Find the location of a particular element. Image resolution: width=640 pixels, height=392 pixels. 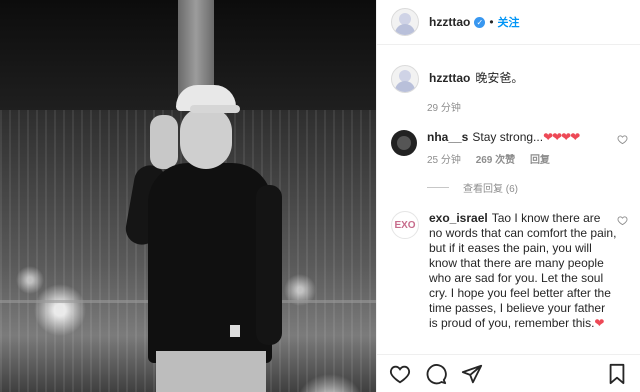

peace-sign-hand is located at coordinates (164, 142).